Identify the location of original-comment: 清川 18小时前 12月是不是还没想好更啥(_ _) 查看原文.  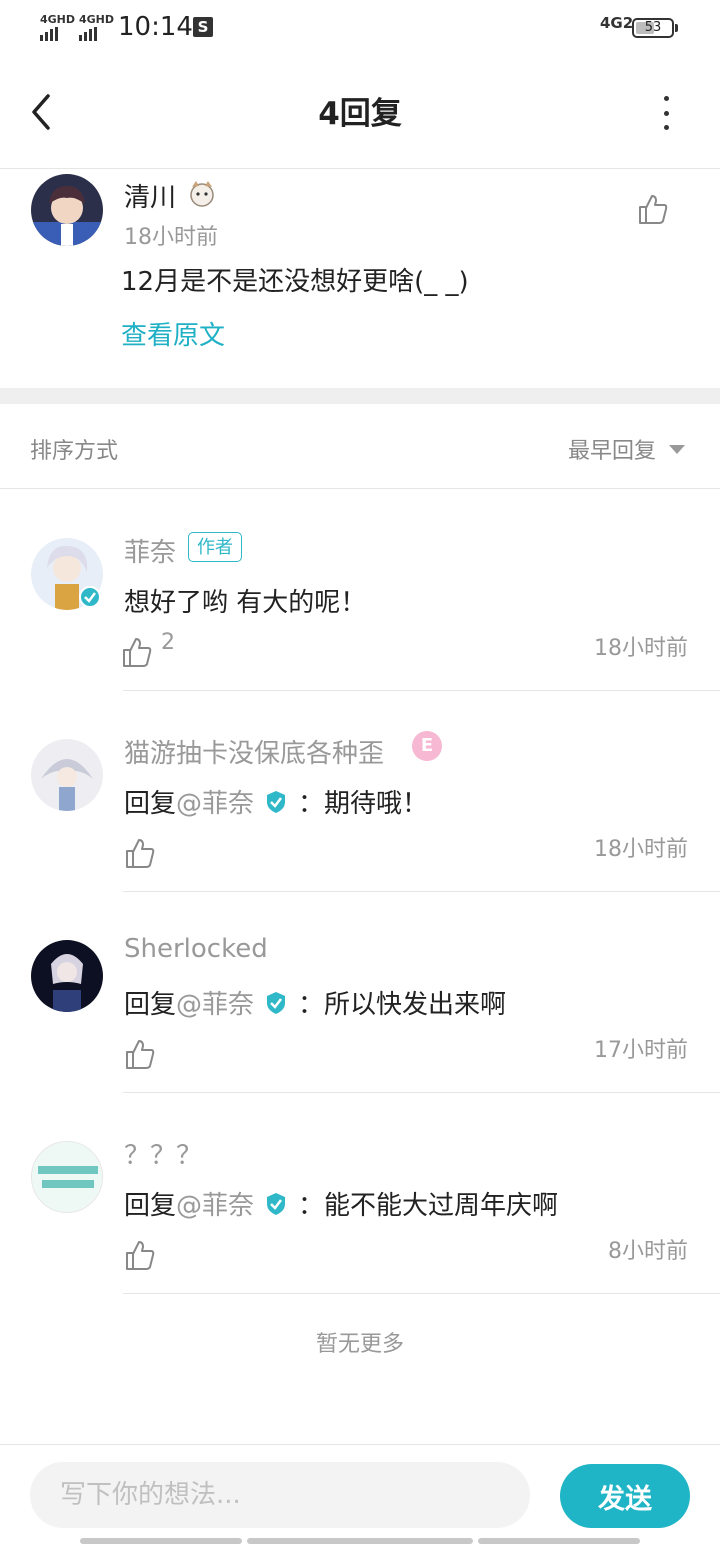
(360, 278).